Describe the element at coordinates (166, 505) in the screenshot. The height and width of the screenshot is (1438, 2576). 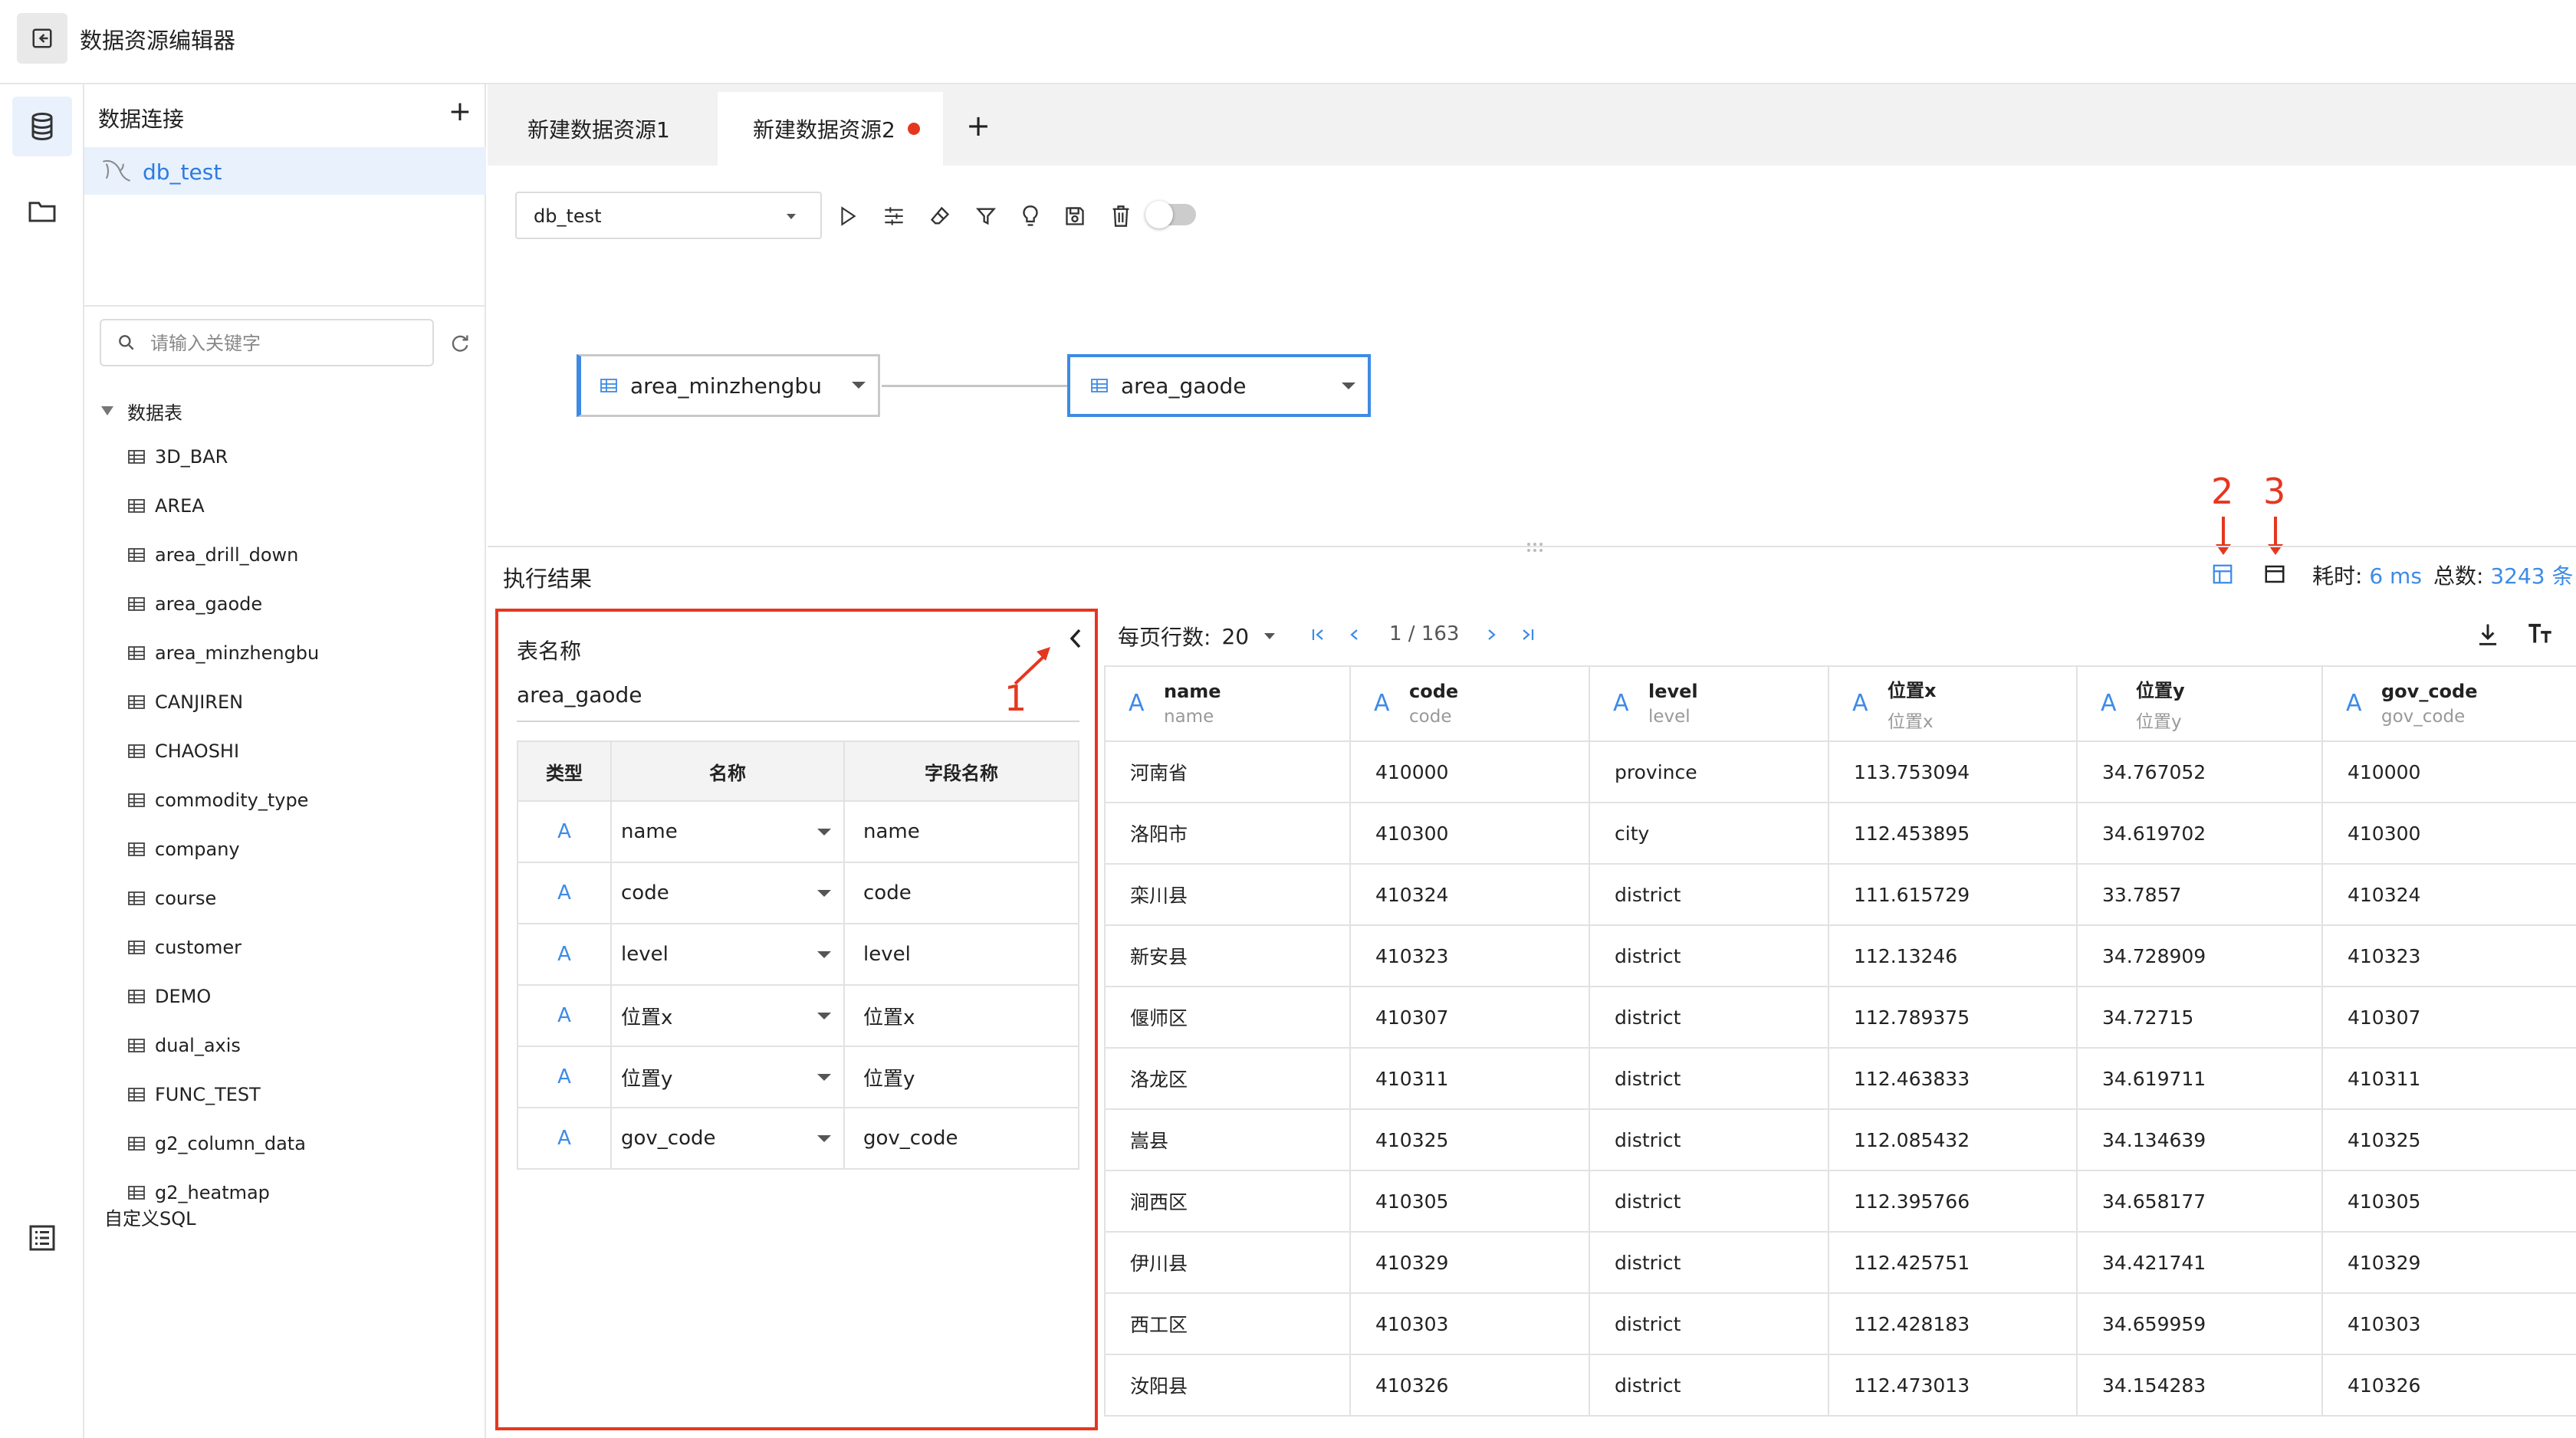
I see `table-list-item: AREA` at that location.